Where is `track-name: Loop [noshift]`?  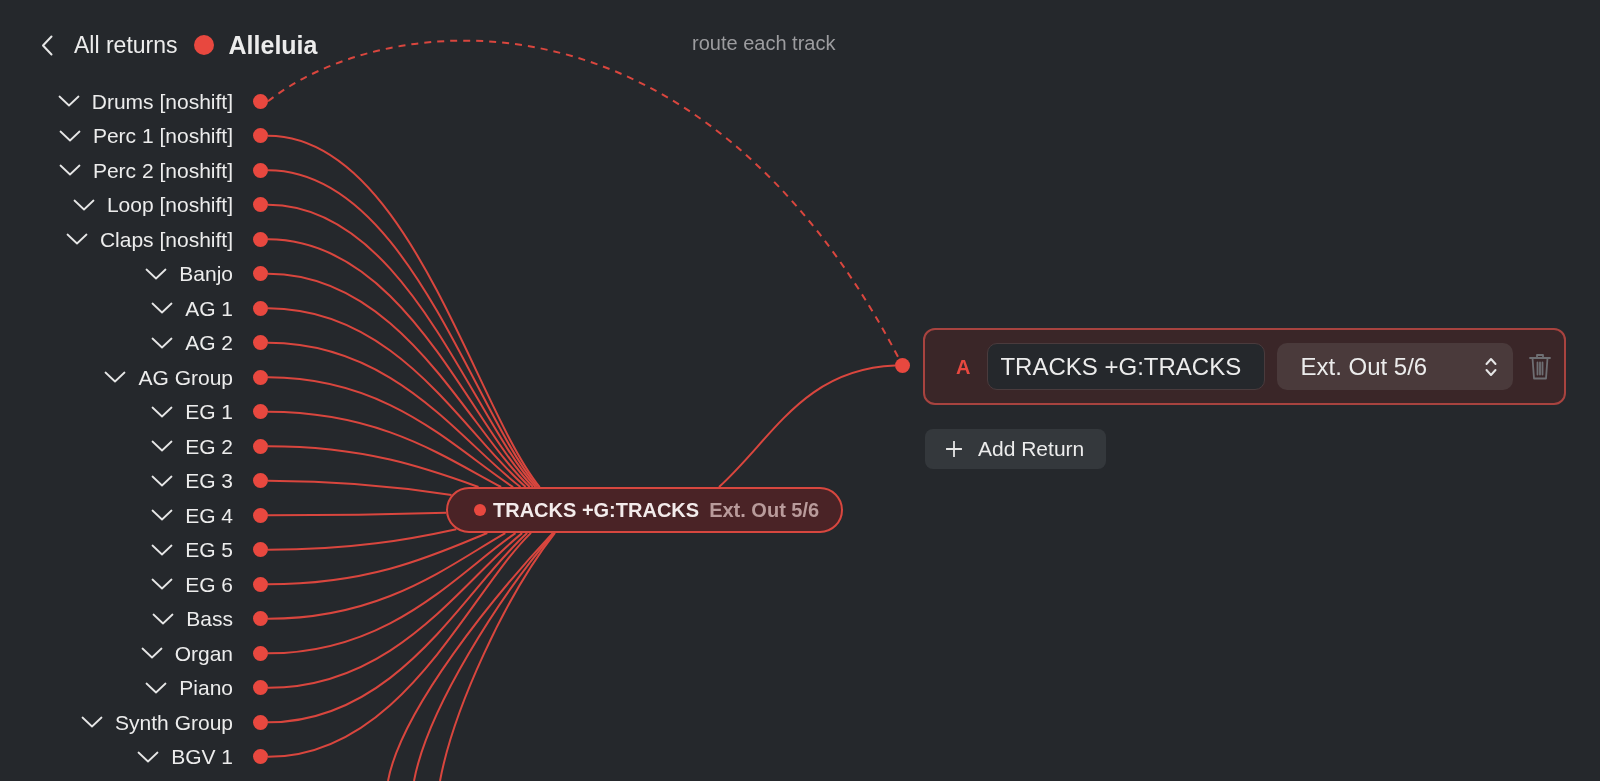 track-name: Loop [noshift] is located at coordinates (169, 205).